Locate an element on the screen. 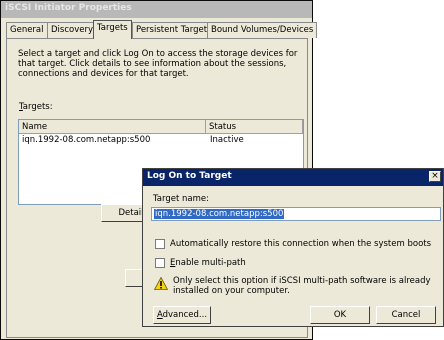 This screenshot has width=444, height=340. close-icon: × is located at coordinates (435, 176).